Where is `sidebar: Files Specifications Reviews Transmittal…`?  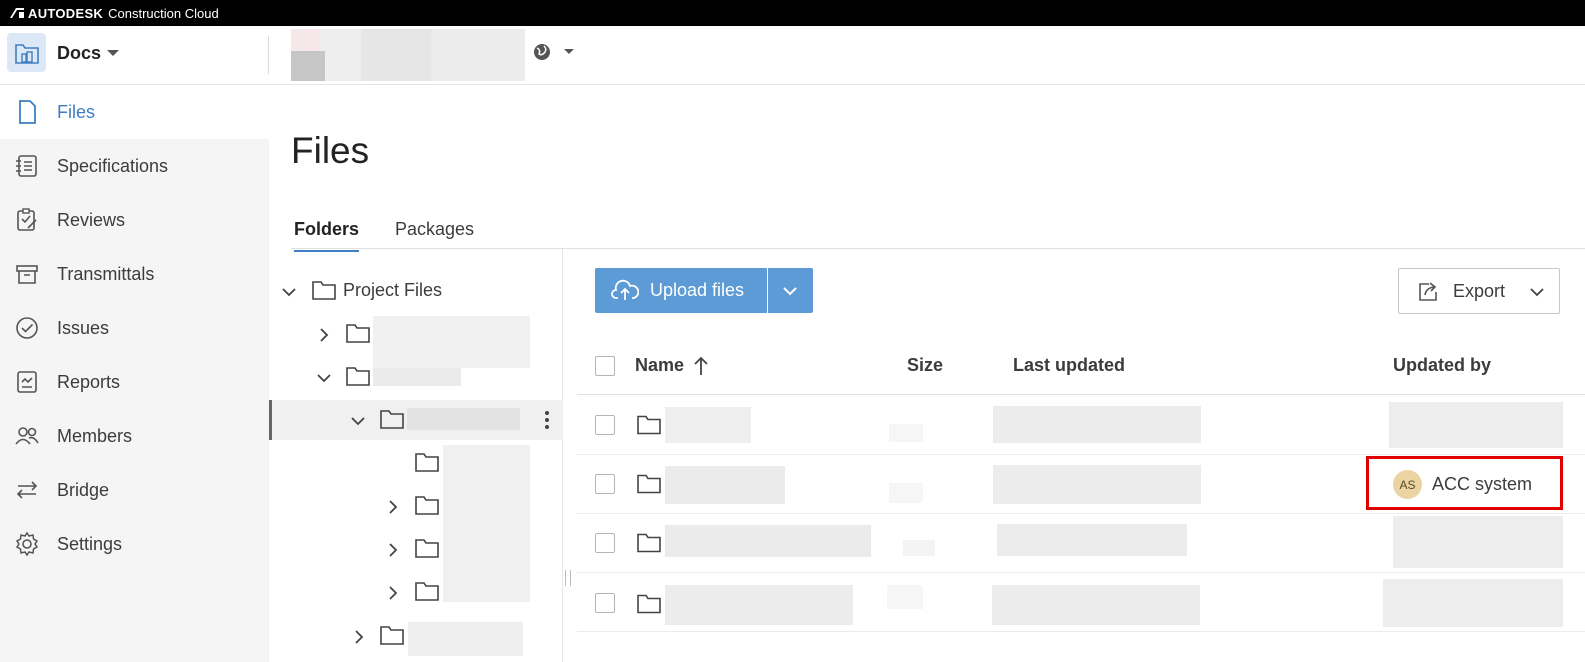 sidebar: Files Specifications Reviews Transmittal… is located at coordinates (134, 373).